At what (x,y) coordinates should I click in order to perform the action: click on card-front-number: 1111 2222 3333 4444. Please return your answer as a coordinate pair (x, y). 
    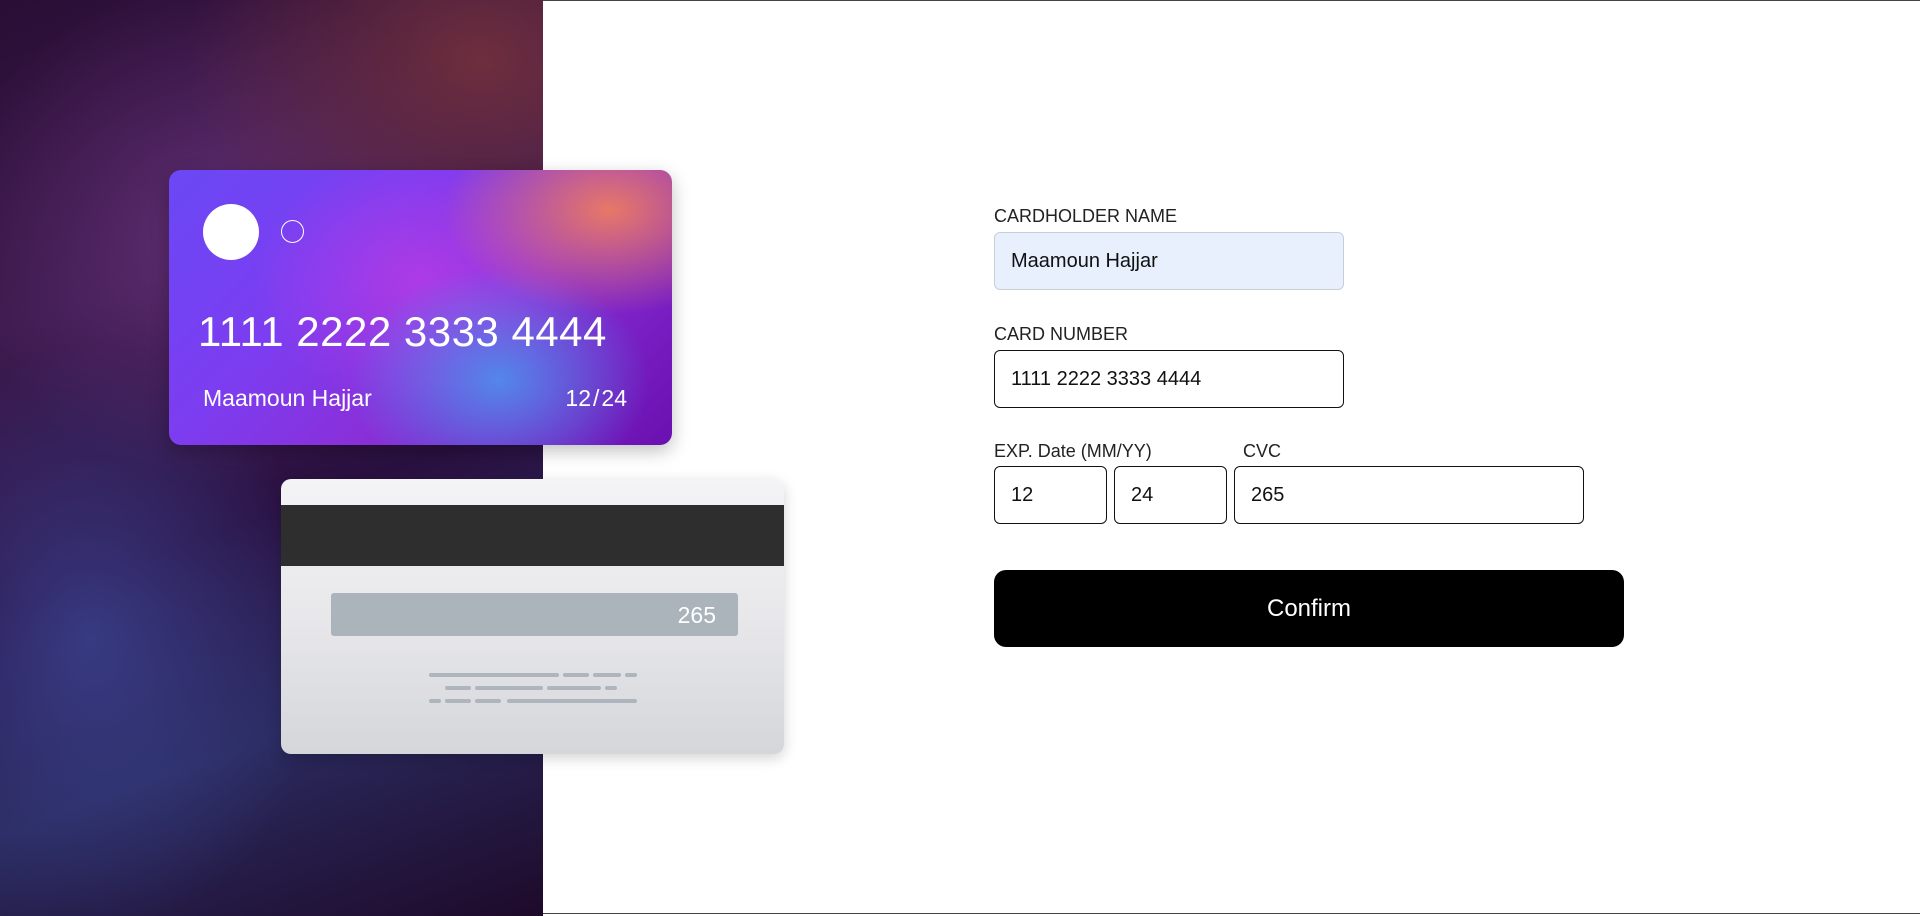
    Looking at the image, I should click on (402, 331).